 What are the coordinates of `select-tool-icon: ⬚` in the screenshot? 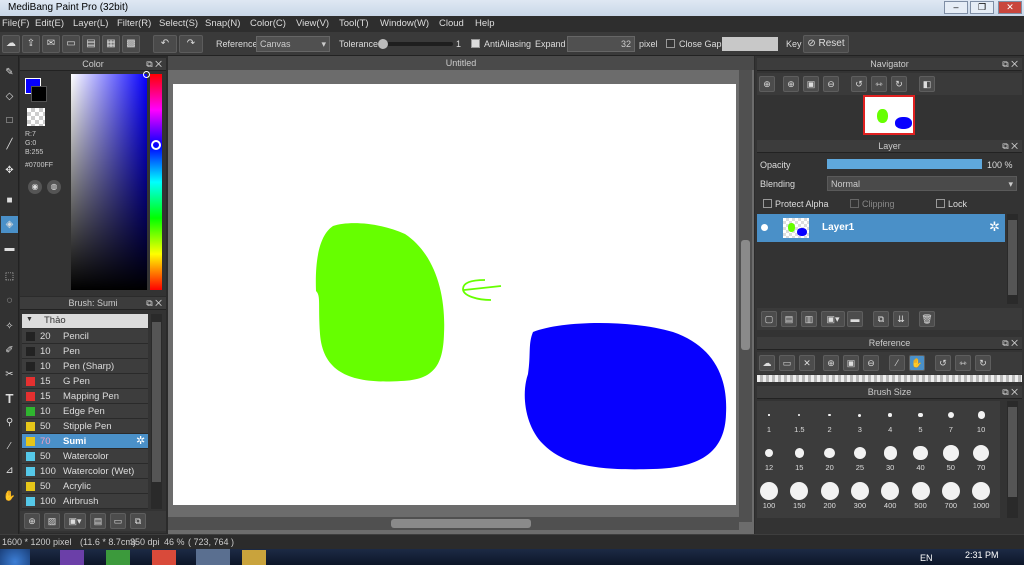 It's located at (9, 276).